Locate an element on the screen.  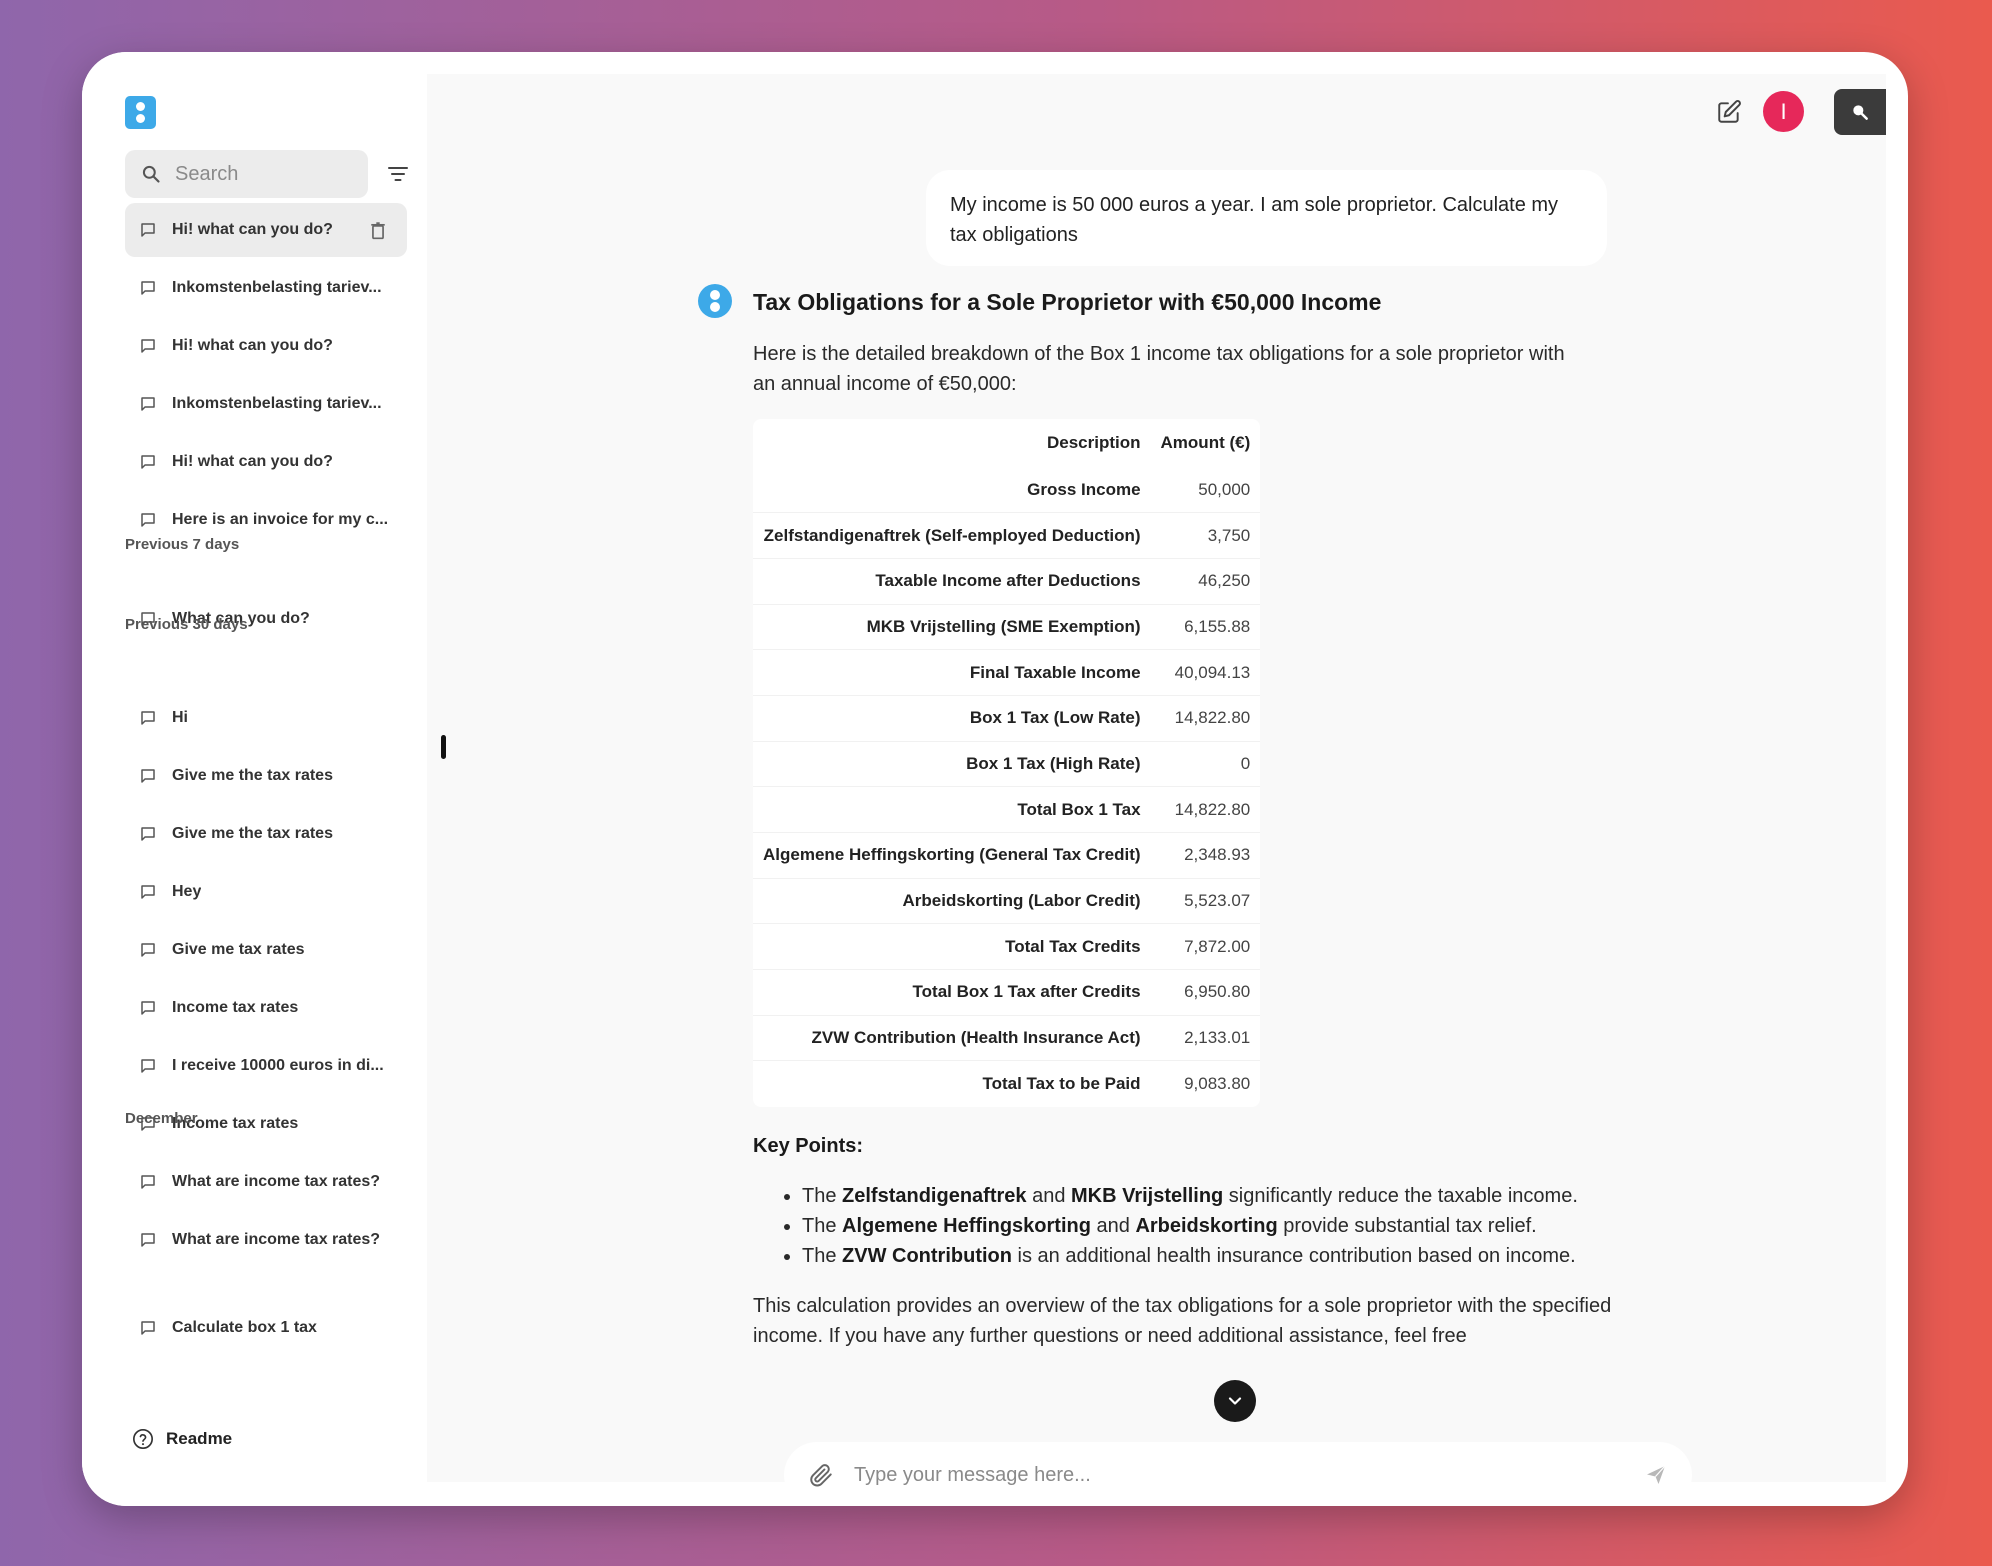
table-row: Final Taxable Income 40,094.13 is located at coordinates (1007, 672).